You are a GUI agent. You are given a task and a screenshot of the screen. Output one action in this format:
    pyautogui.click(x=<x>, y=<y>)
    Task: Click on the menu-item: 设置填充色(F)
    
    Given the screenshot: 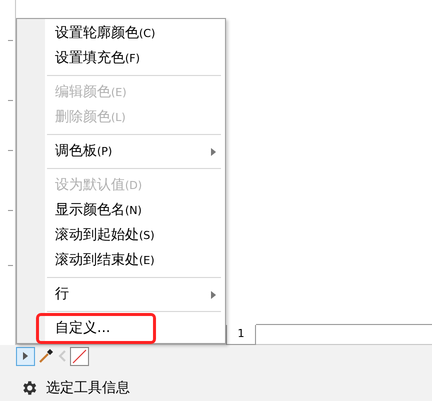 What is the action you would take?
    pyautogui.click(x=136, y=58)
    